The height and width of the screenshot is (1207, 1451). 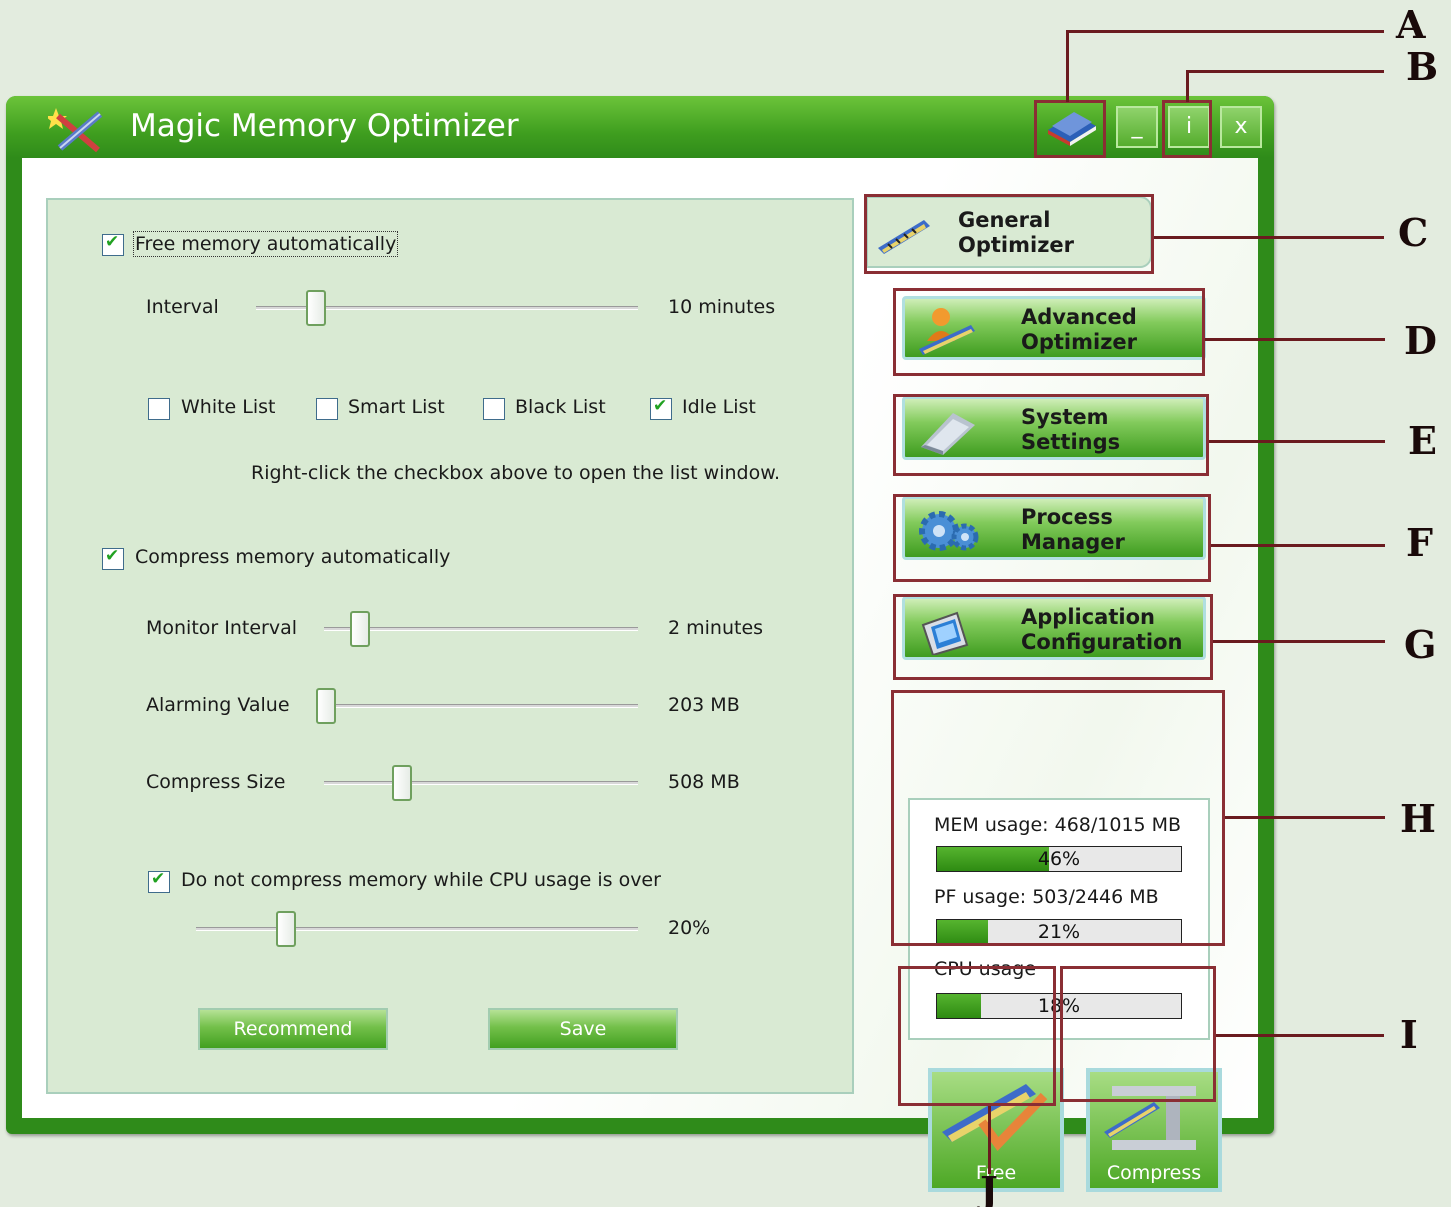 I want to click on white-list-checkbox, so click(x=159, y=409).